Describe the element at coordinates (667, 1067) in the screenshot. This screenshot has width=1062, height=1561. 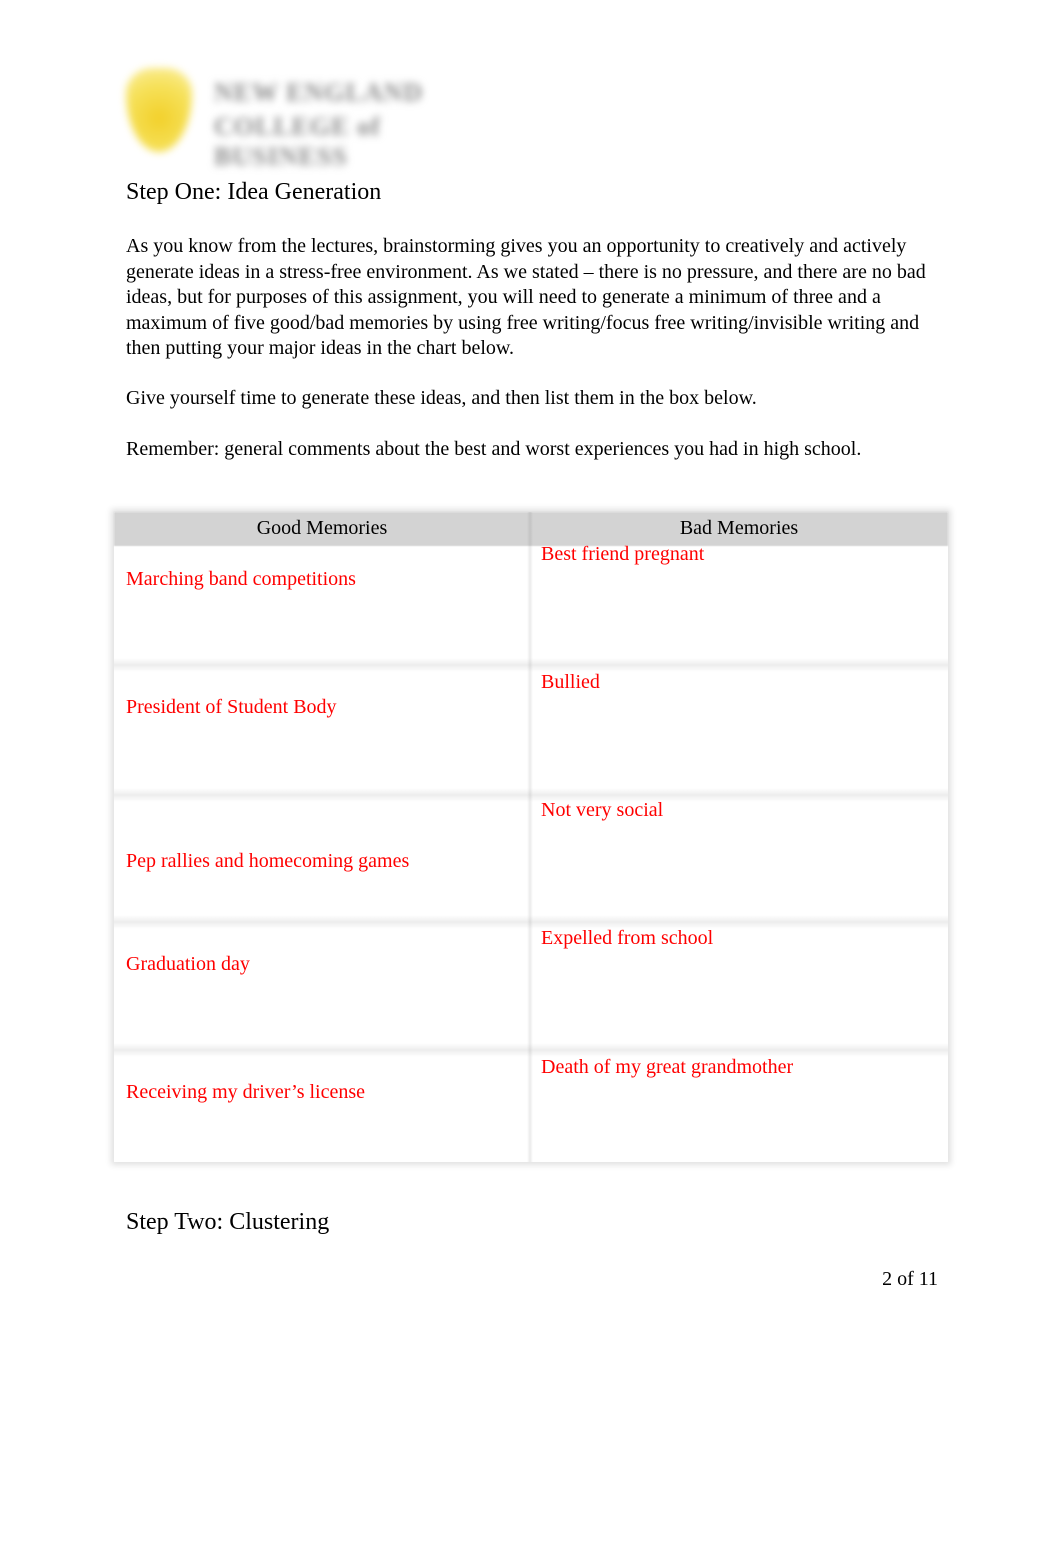
I see `bad-memory-cell: Death of my great grandmother` at that location.